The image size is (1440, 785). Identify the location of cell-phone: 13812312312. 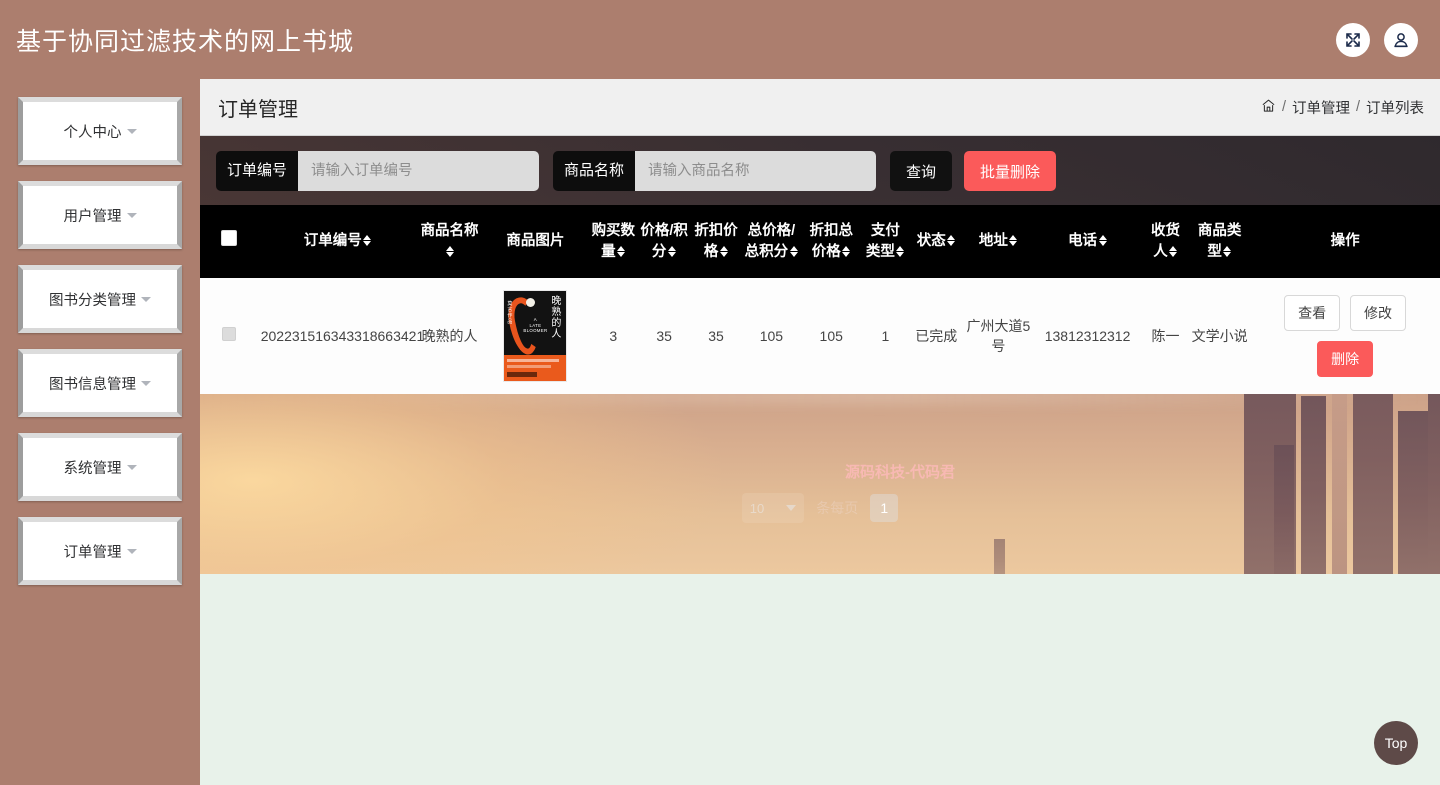
(1087, 336).